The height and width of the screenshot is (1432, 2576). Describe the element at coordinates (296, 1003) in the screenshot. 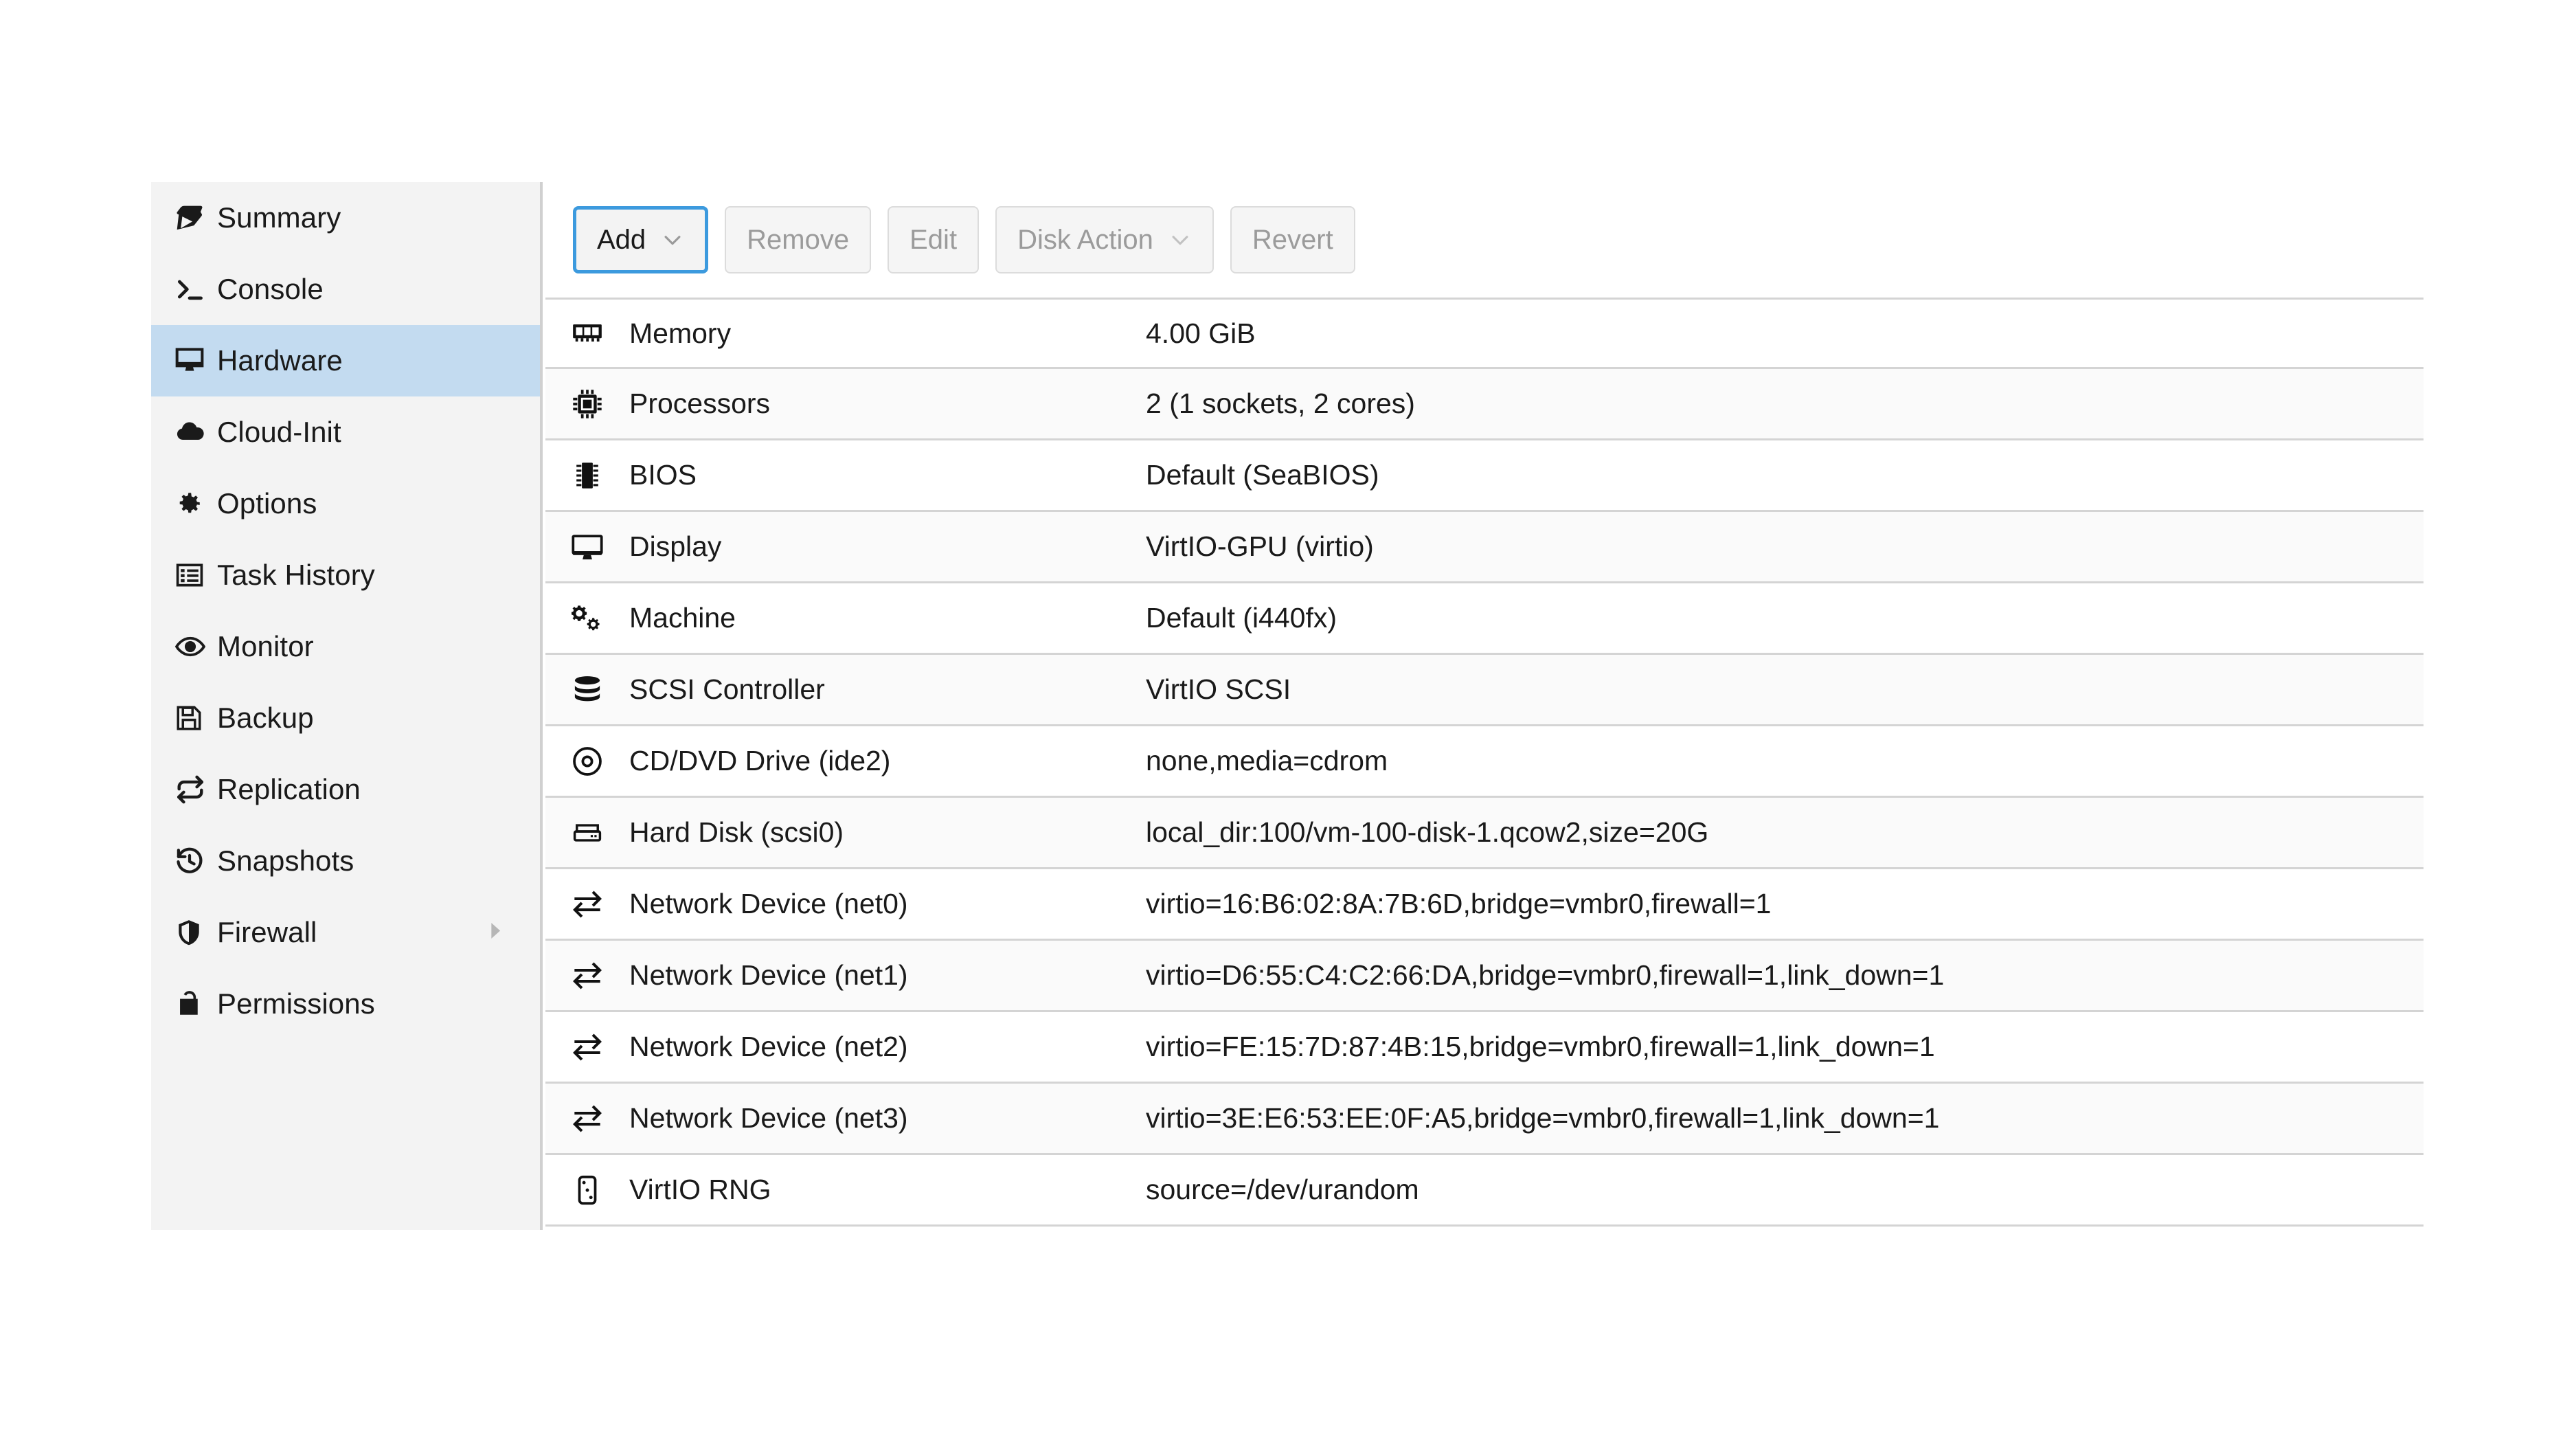

I see `sidebar-item-label: Permissions` at that location.